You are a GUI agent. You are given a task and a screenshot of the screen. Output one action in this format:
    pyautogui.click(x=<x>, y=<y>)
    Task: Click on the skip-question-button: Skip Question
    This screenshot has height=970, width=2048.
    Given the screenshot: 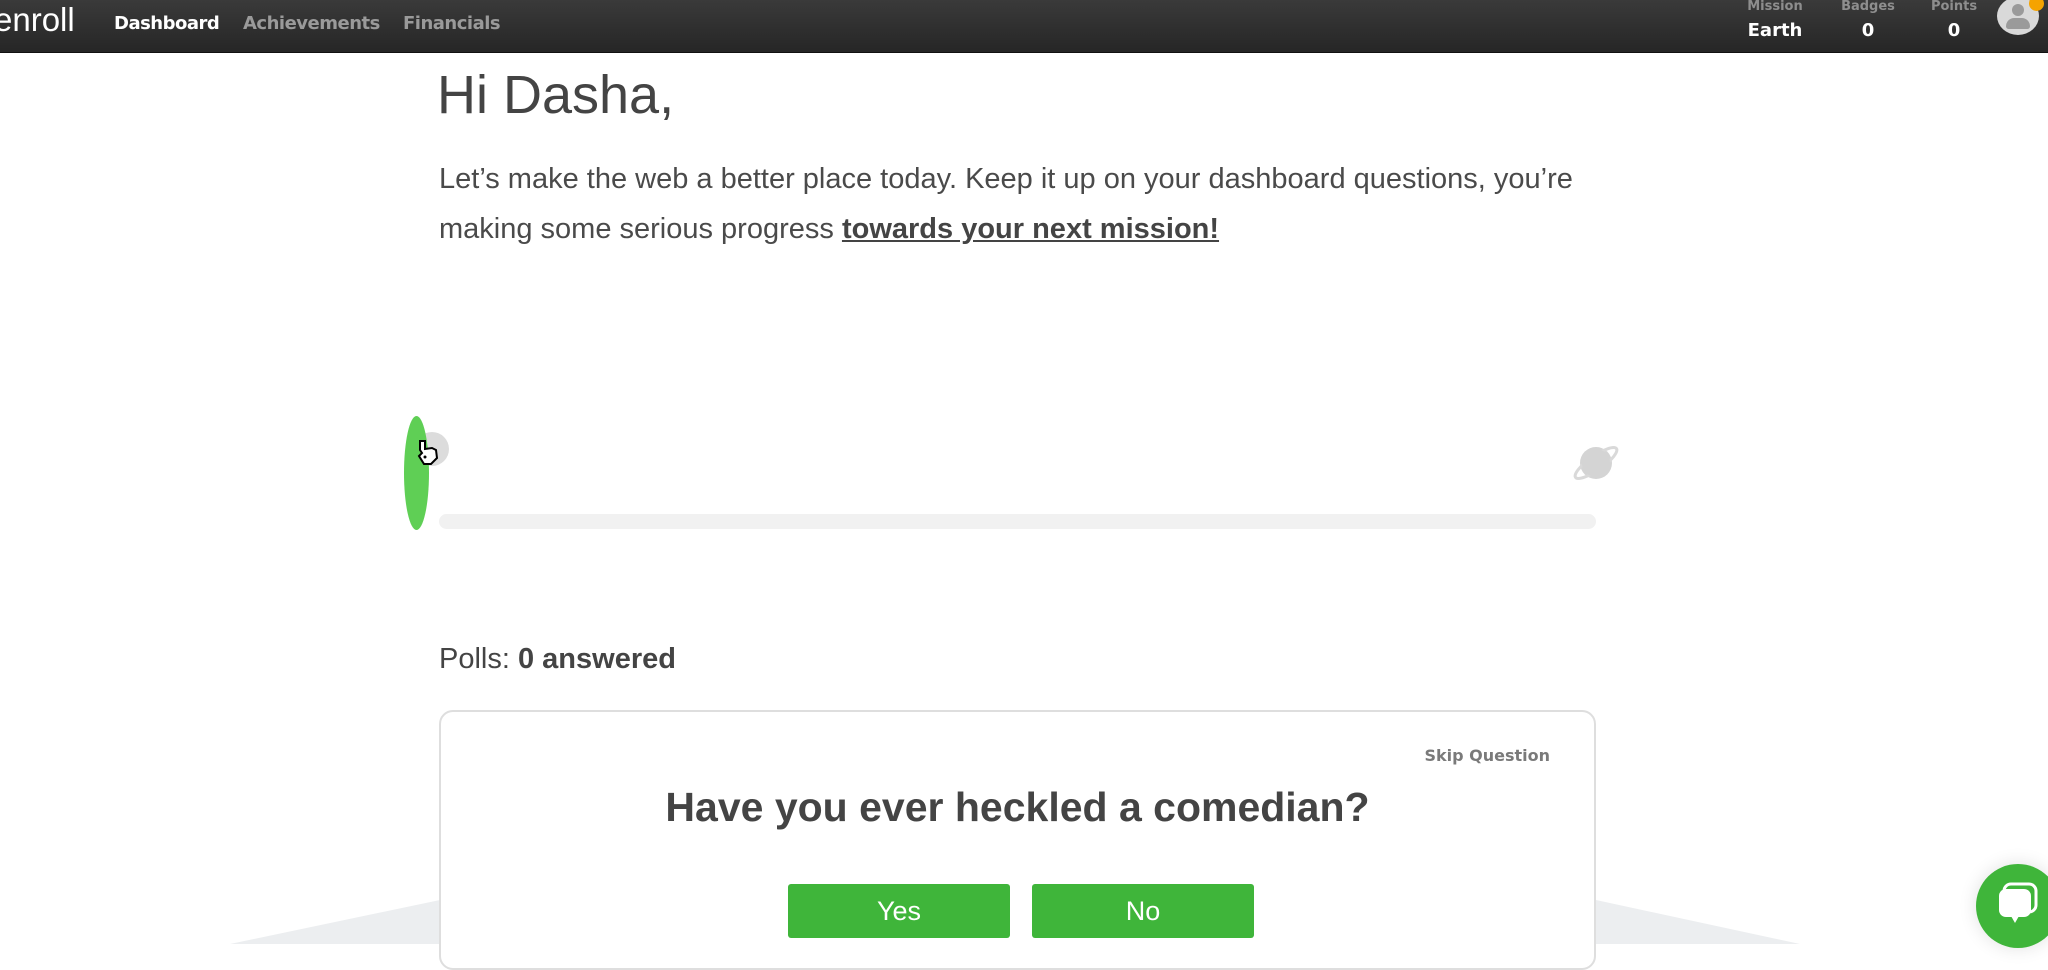 What is the action you would take?
    pyautogui.click(x=1487, y=755)
    